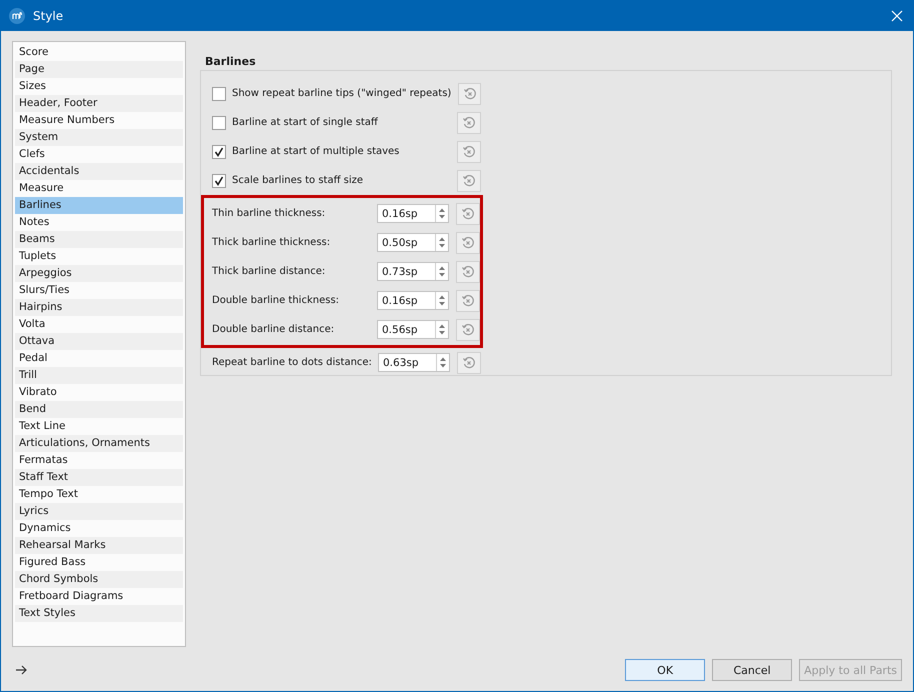  Describe the element at coordinates (99, 154) in the screenshot. I see `category-item: Clefs` at that location.